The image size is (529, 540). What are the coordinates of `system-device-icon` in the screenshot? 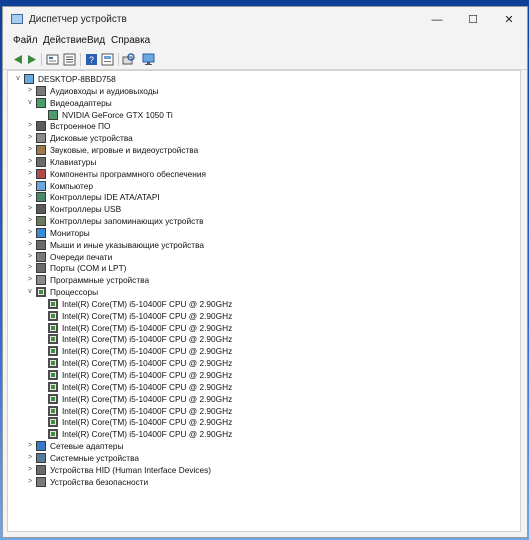 It's located at (41, 457).